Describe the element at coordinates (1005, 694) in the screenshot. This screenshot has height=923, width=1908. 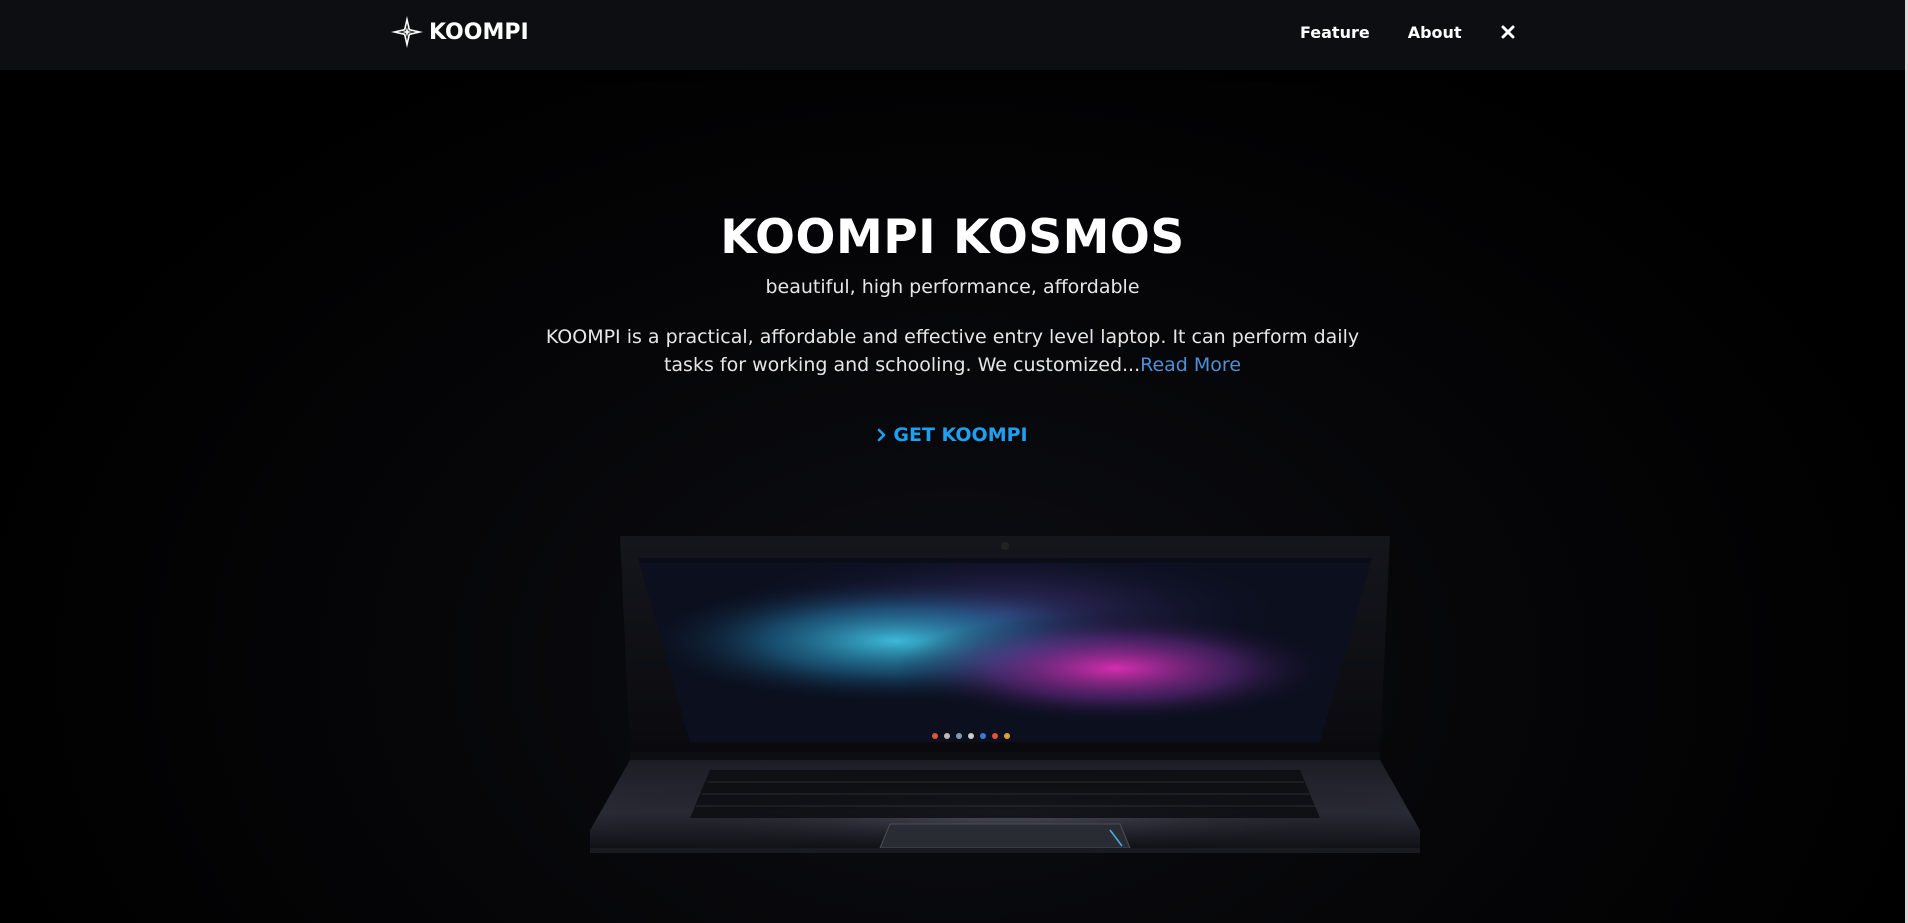
I see `laptop-image` at that location.